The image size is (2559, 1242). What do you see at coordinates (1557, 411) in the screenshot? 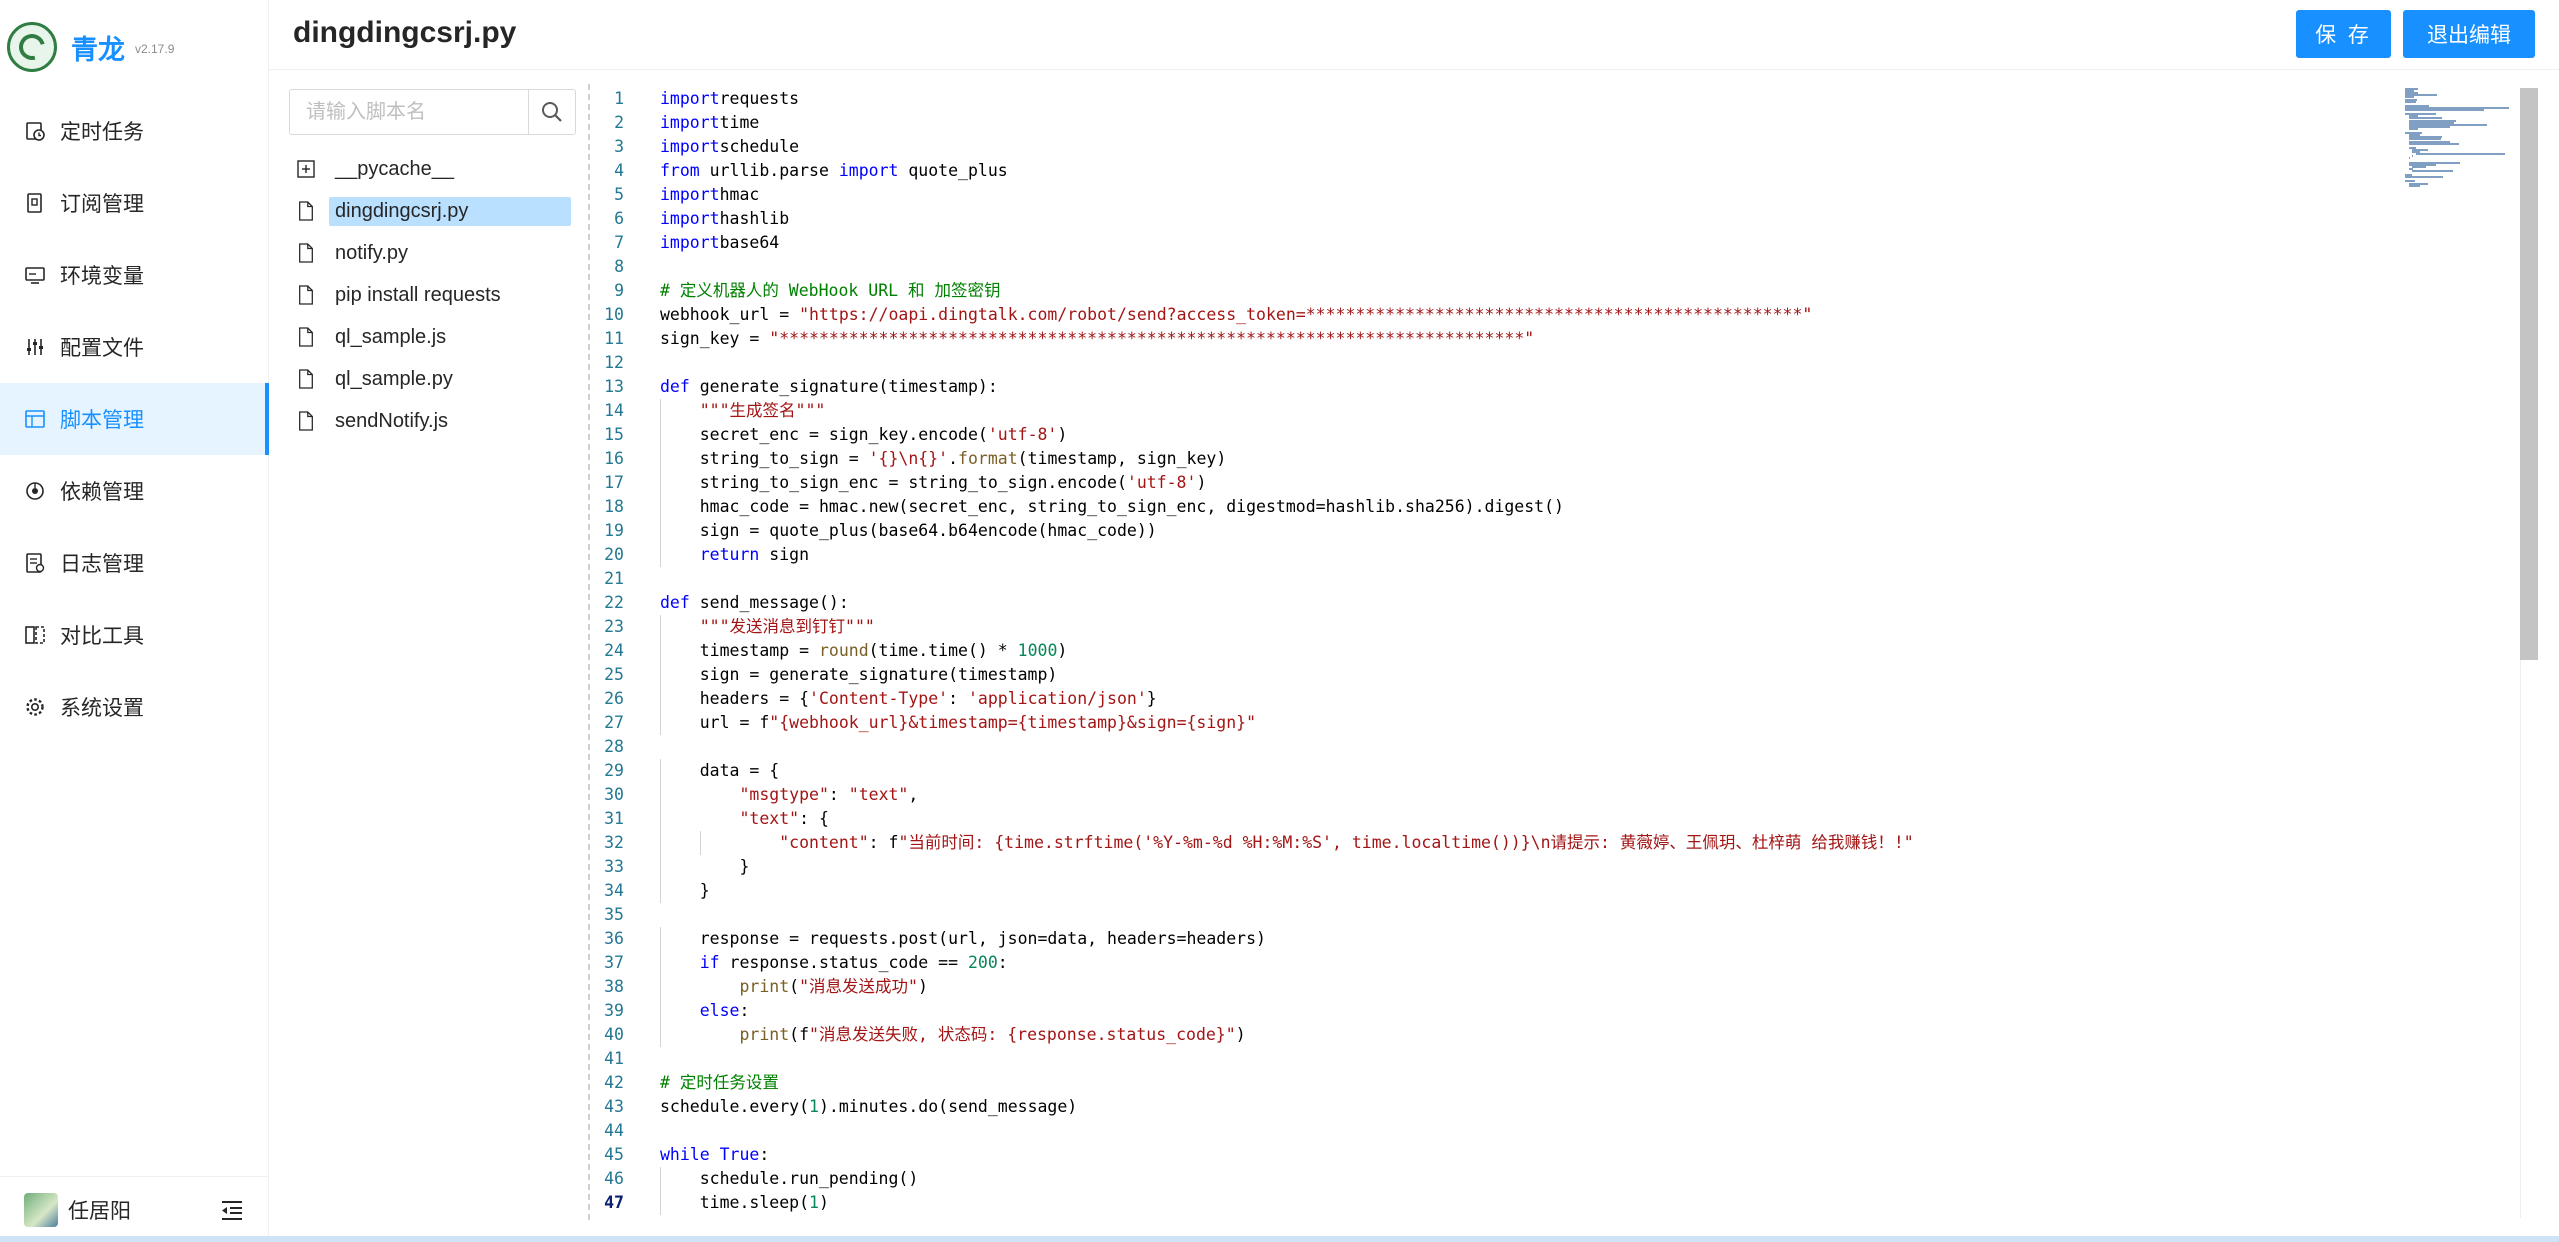
I see `code-line: 14 """生成签名"""` at bounding box center [1557, 411].